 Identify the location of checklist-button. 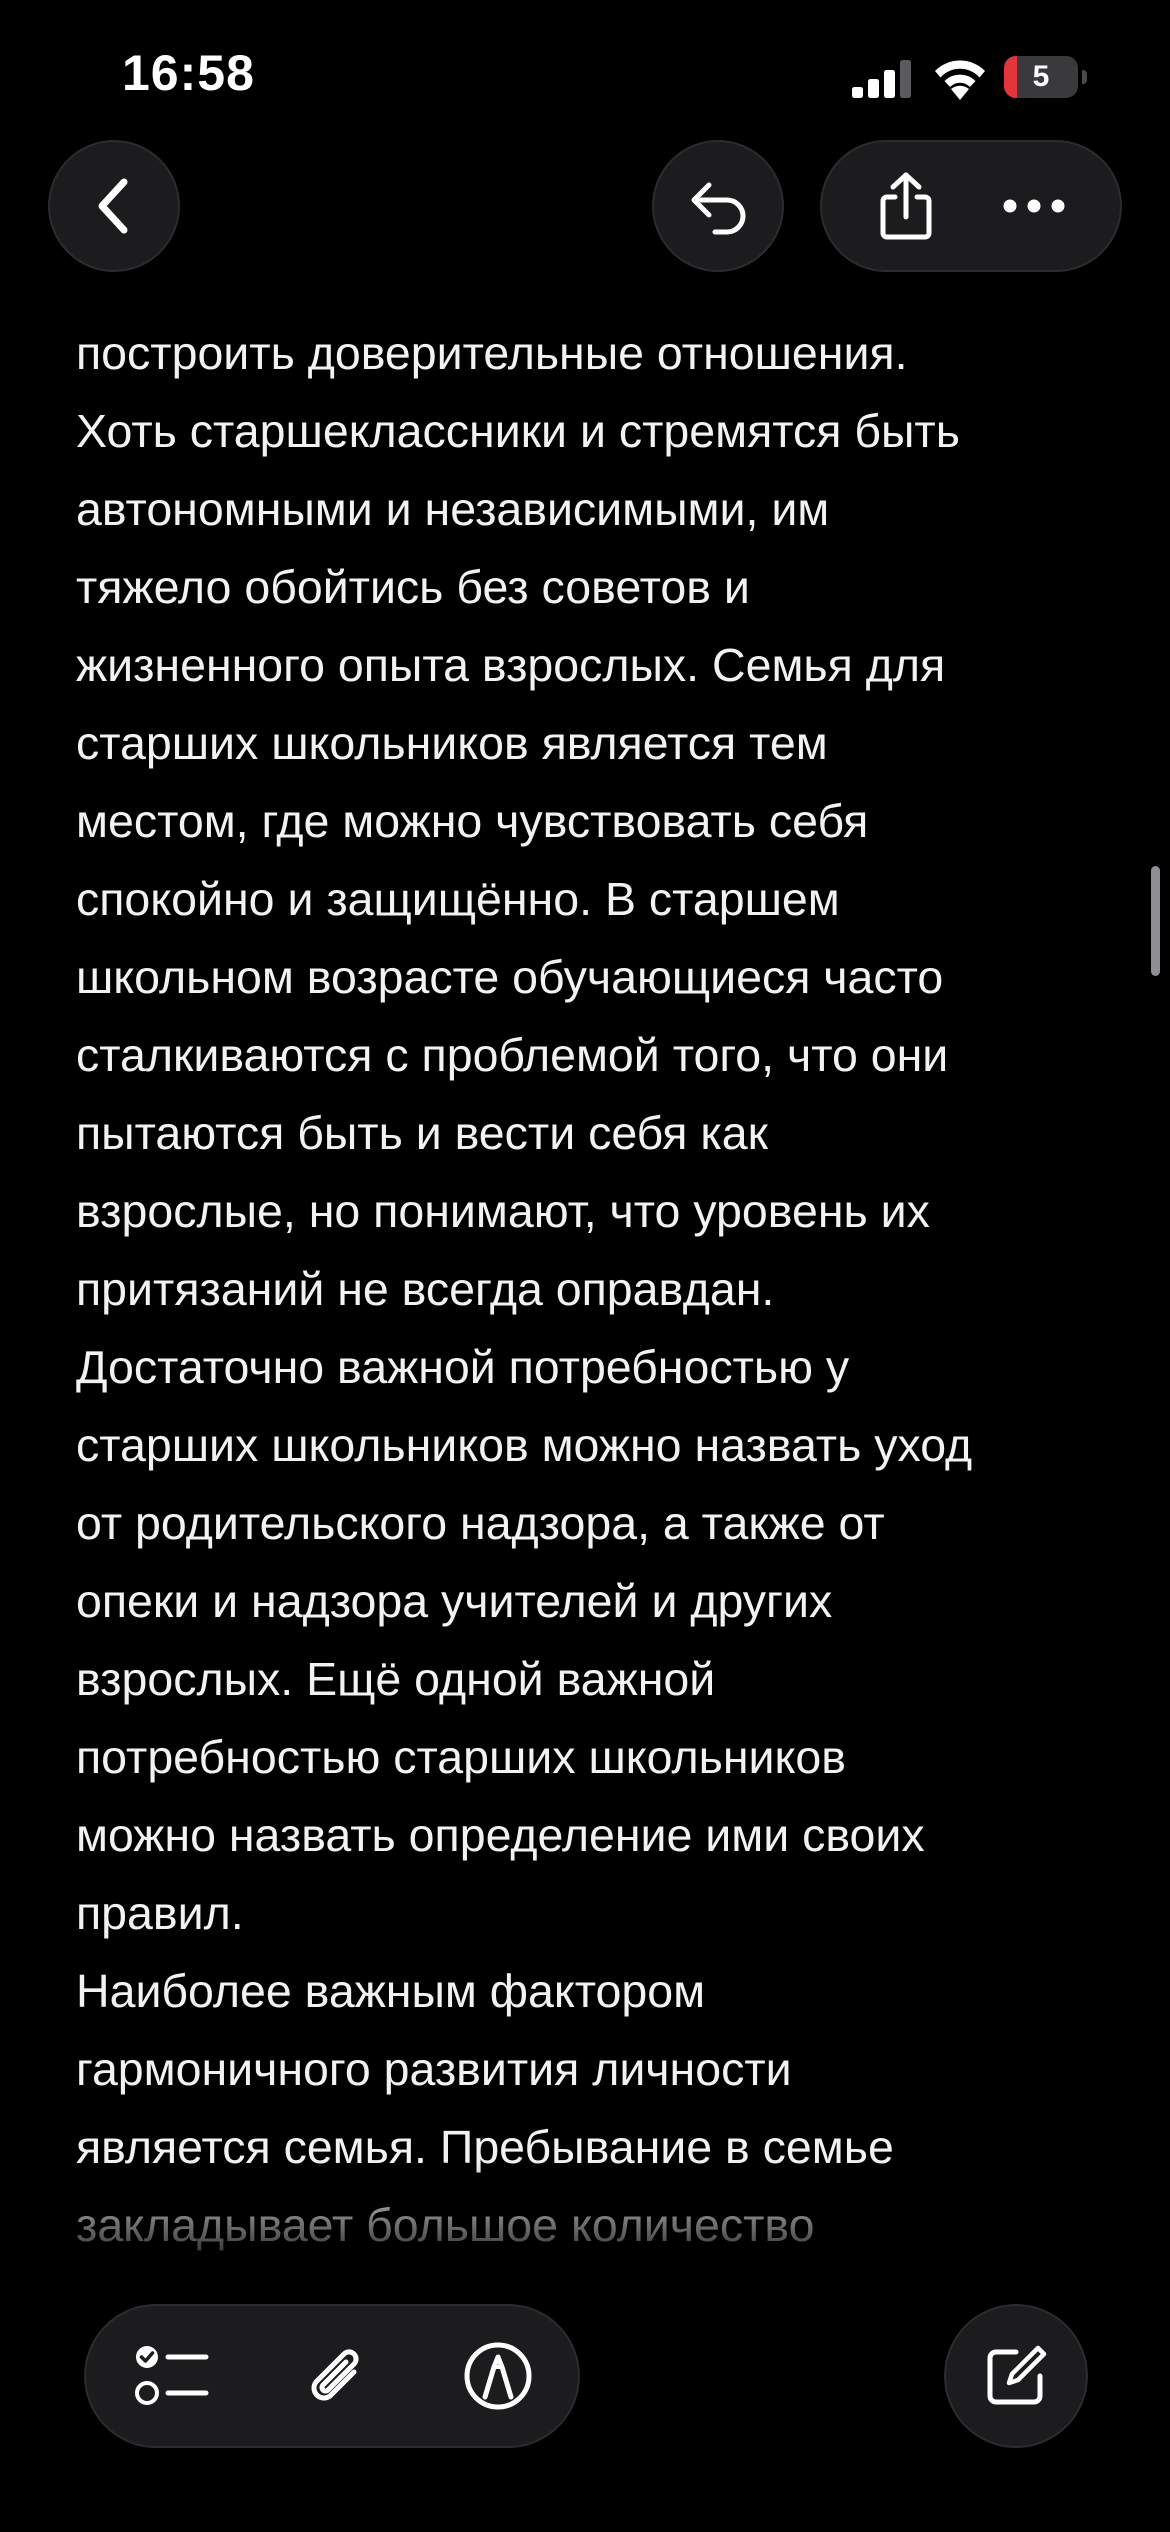
(172, 2376).